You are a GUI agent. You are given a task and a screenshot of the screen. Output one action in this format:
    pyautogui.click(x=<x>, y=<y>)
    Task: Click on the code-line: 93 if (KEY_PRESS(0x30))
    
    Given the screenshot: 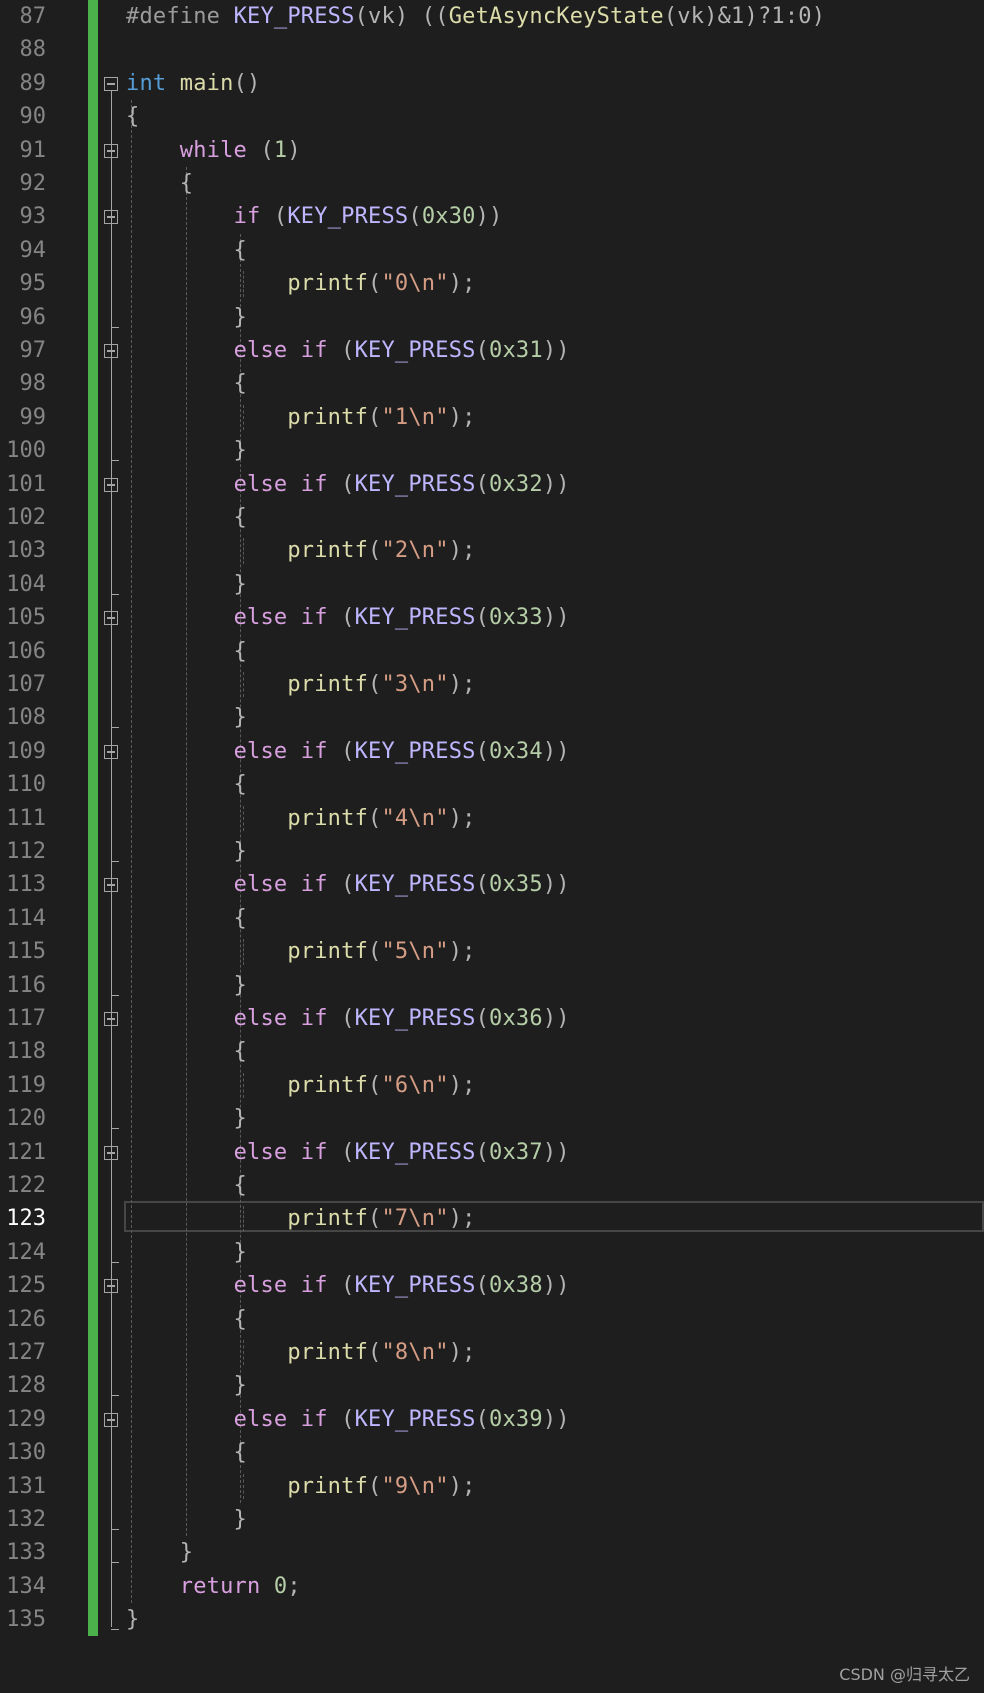 What is the action you would take?
    pyautogui.click(x=492, y=216)
    